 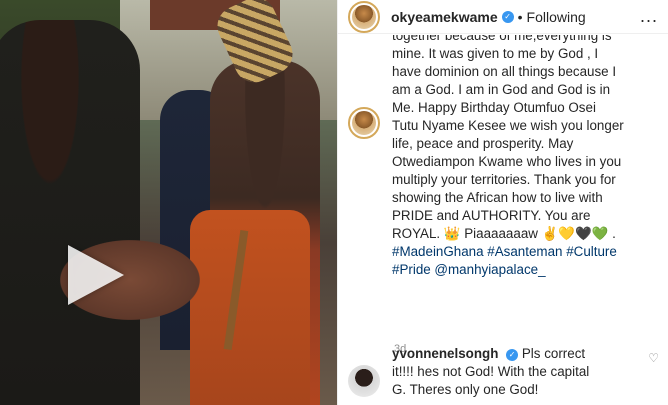 I want to click on caption-line: PRIDE and AUTHORITY. You are, so click(x=491, y=215).